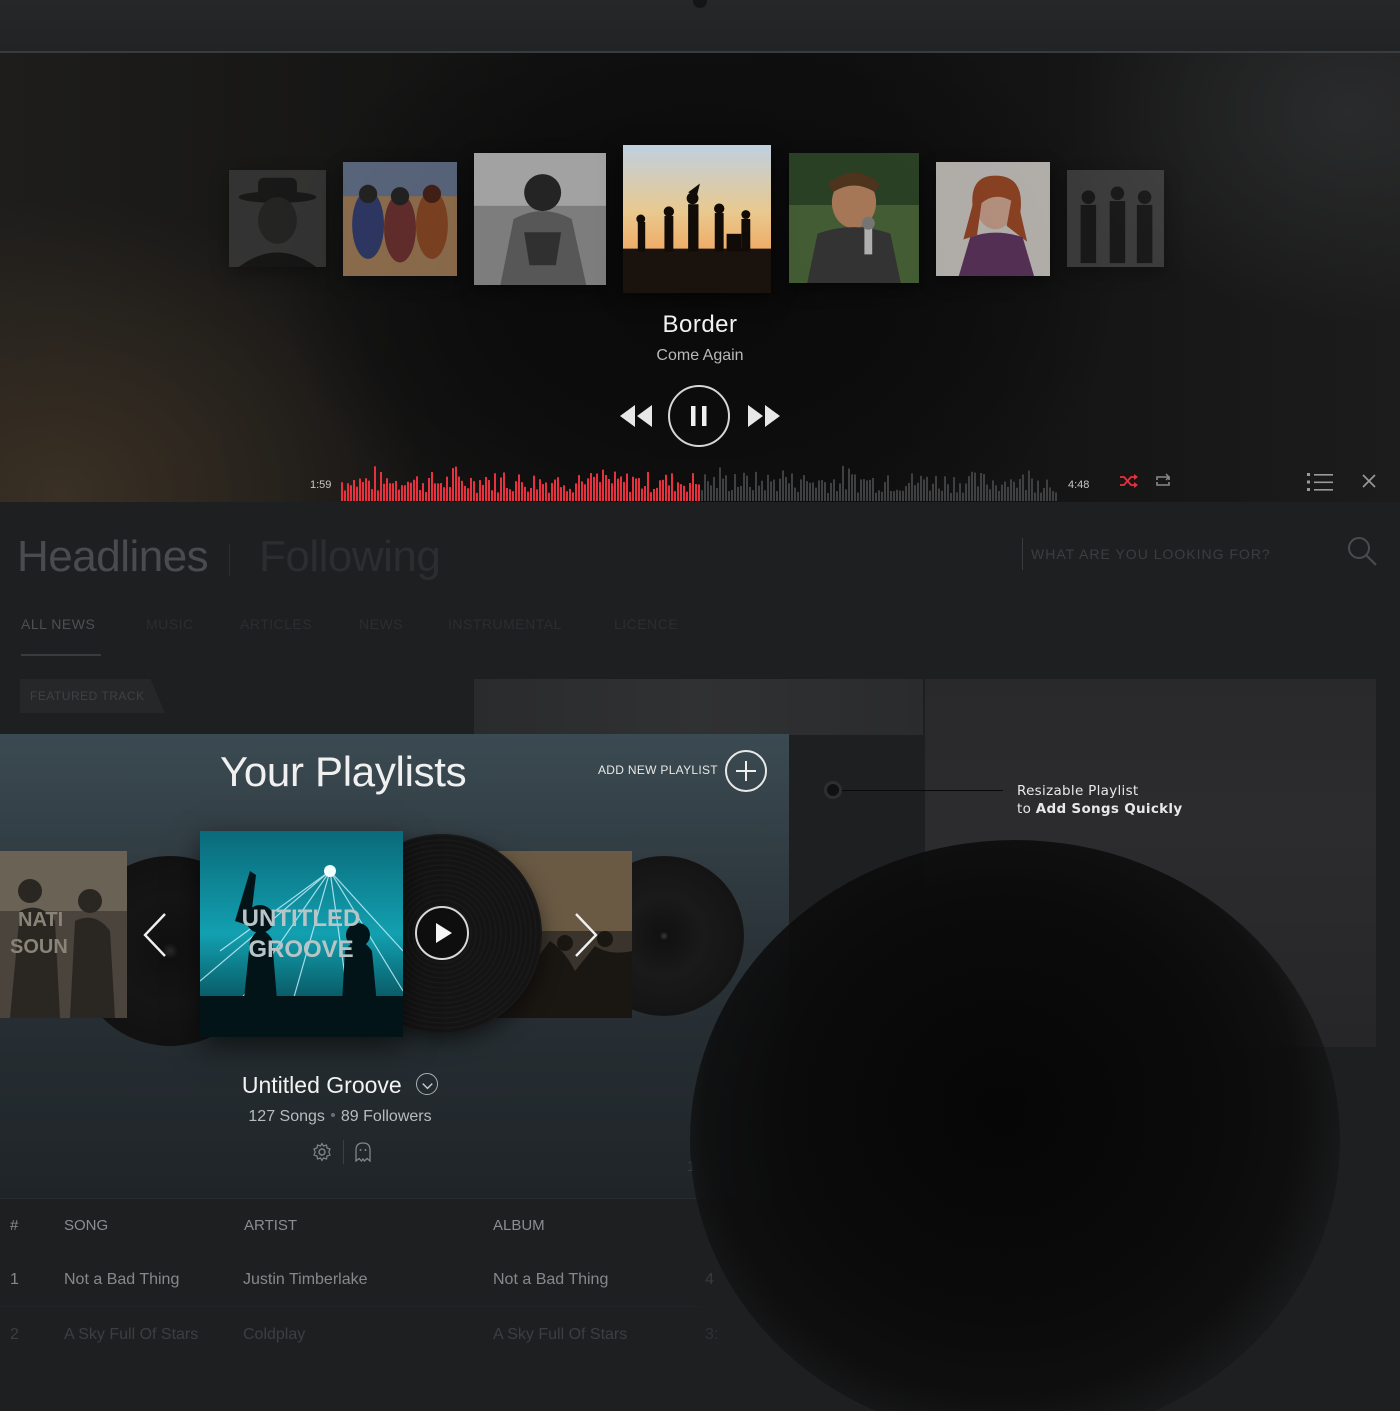 The image size is (1400, 1411). I want to click on playlist-settings-button, so click(322, 1152).